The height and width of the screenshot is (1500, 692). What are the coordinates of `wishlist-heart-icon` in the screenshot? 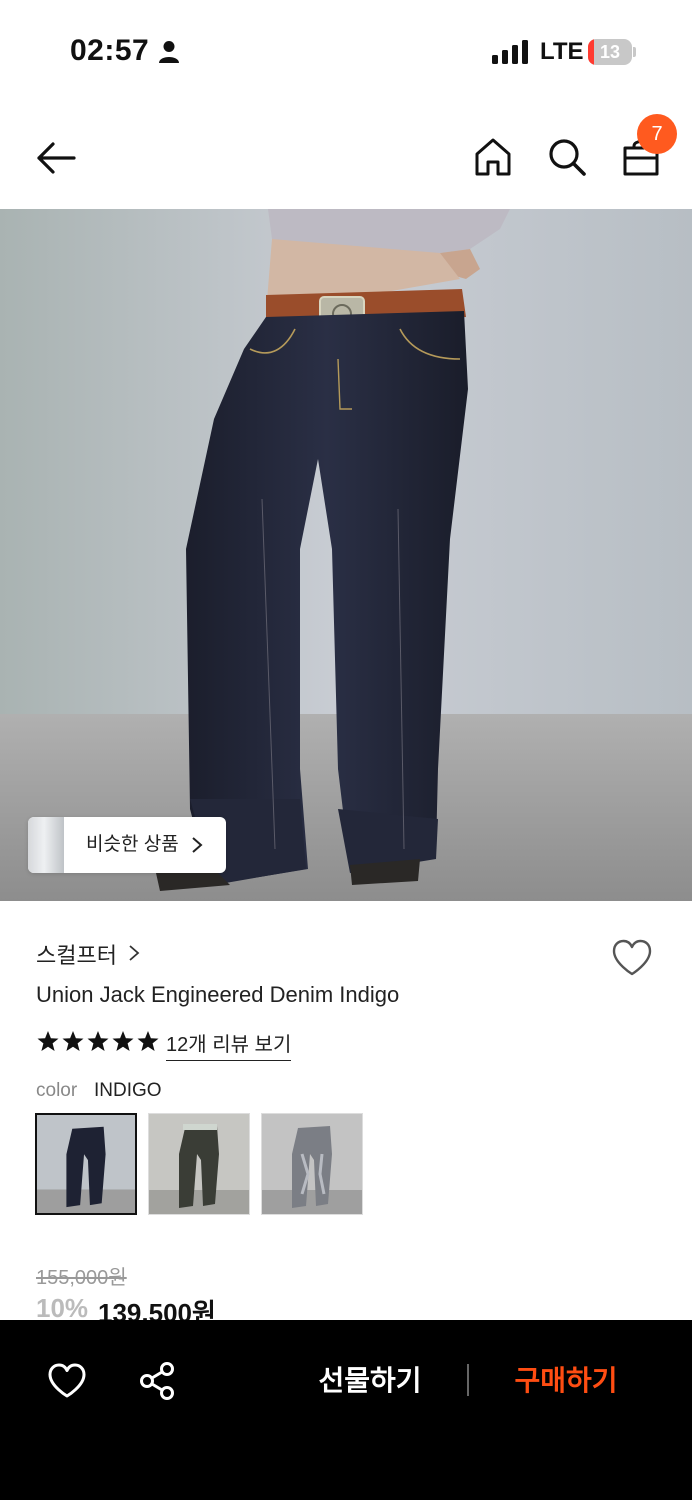 It's located at (632, 958).